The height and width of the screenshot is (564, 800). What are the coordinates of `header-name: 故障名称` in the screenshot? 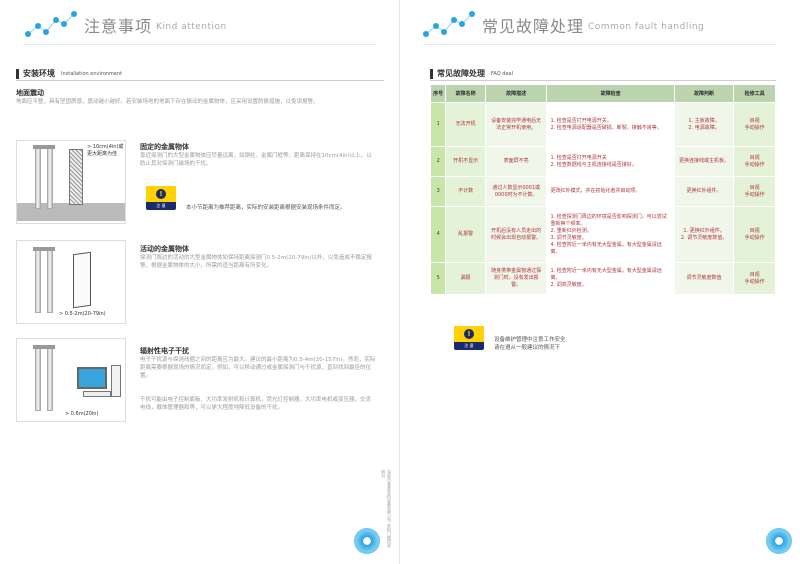 It's located at (465, 93).